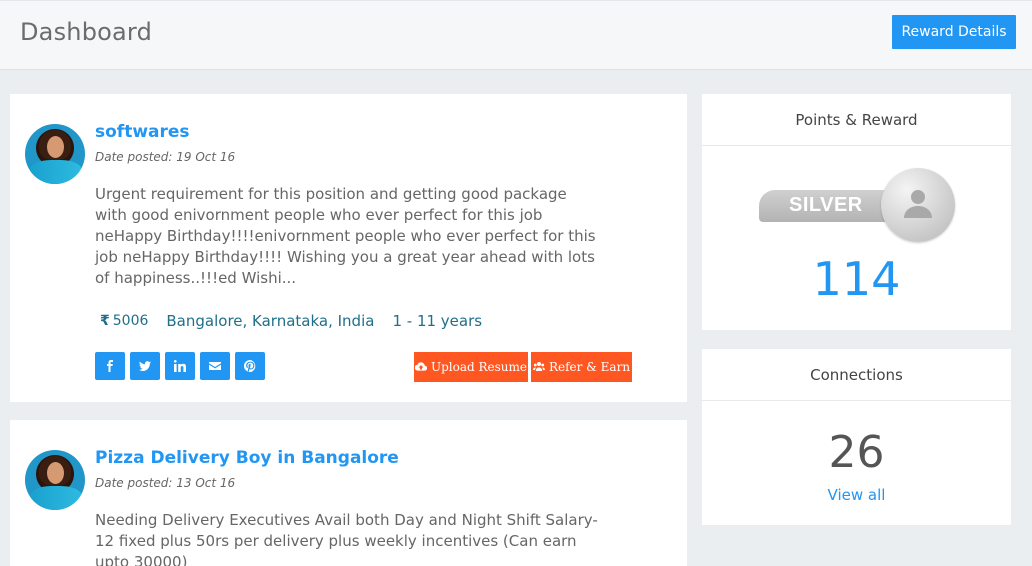 This screenshot has width=1032, height=566. I want to click on connections-card: Connections 26 View all, so click(856, 437).